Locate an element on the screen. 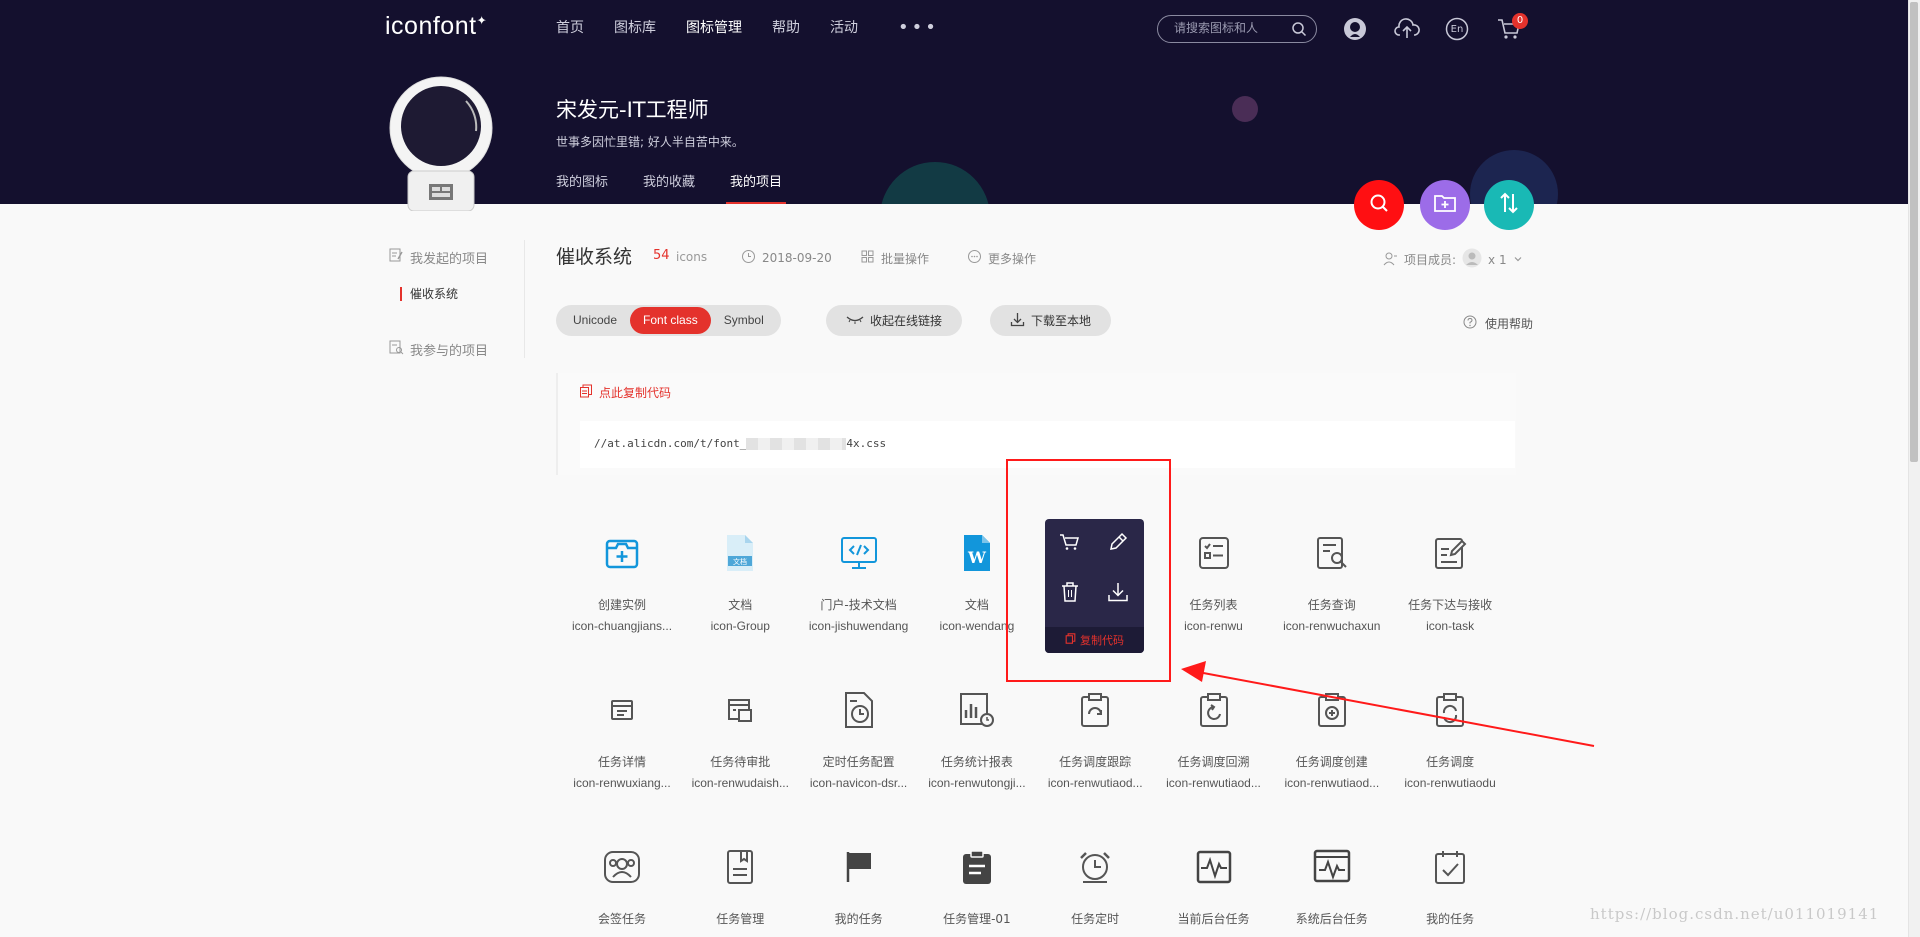  more-operation-button: 更多操作 is located at coordinates (1001, 258).